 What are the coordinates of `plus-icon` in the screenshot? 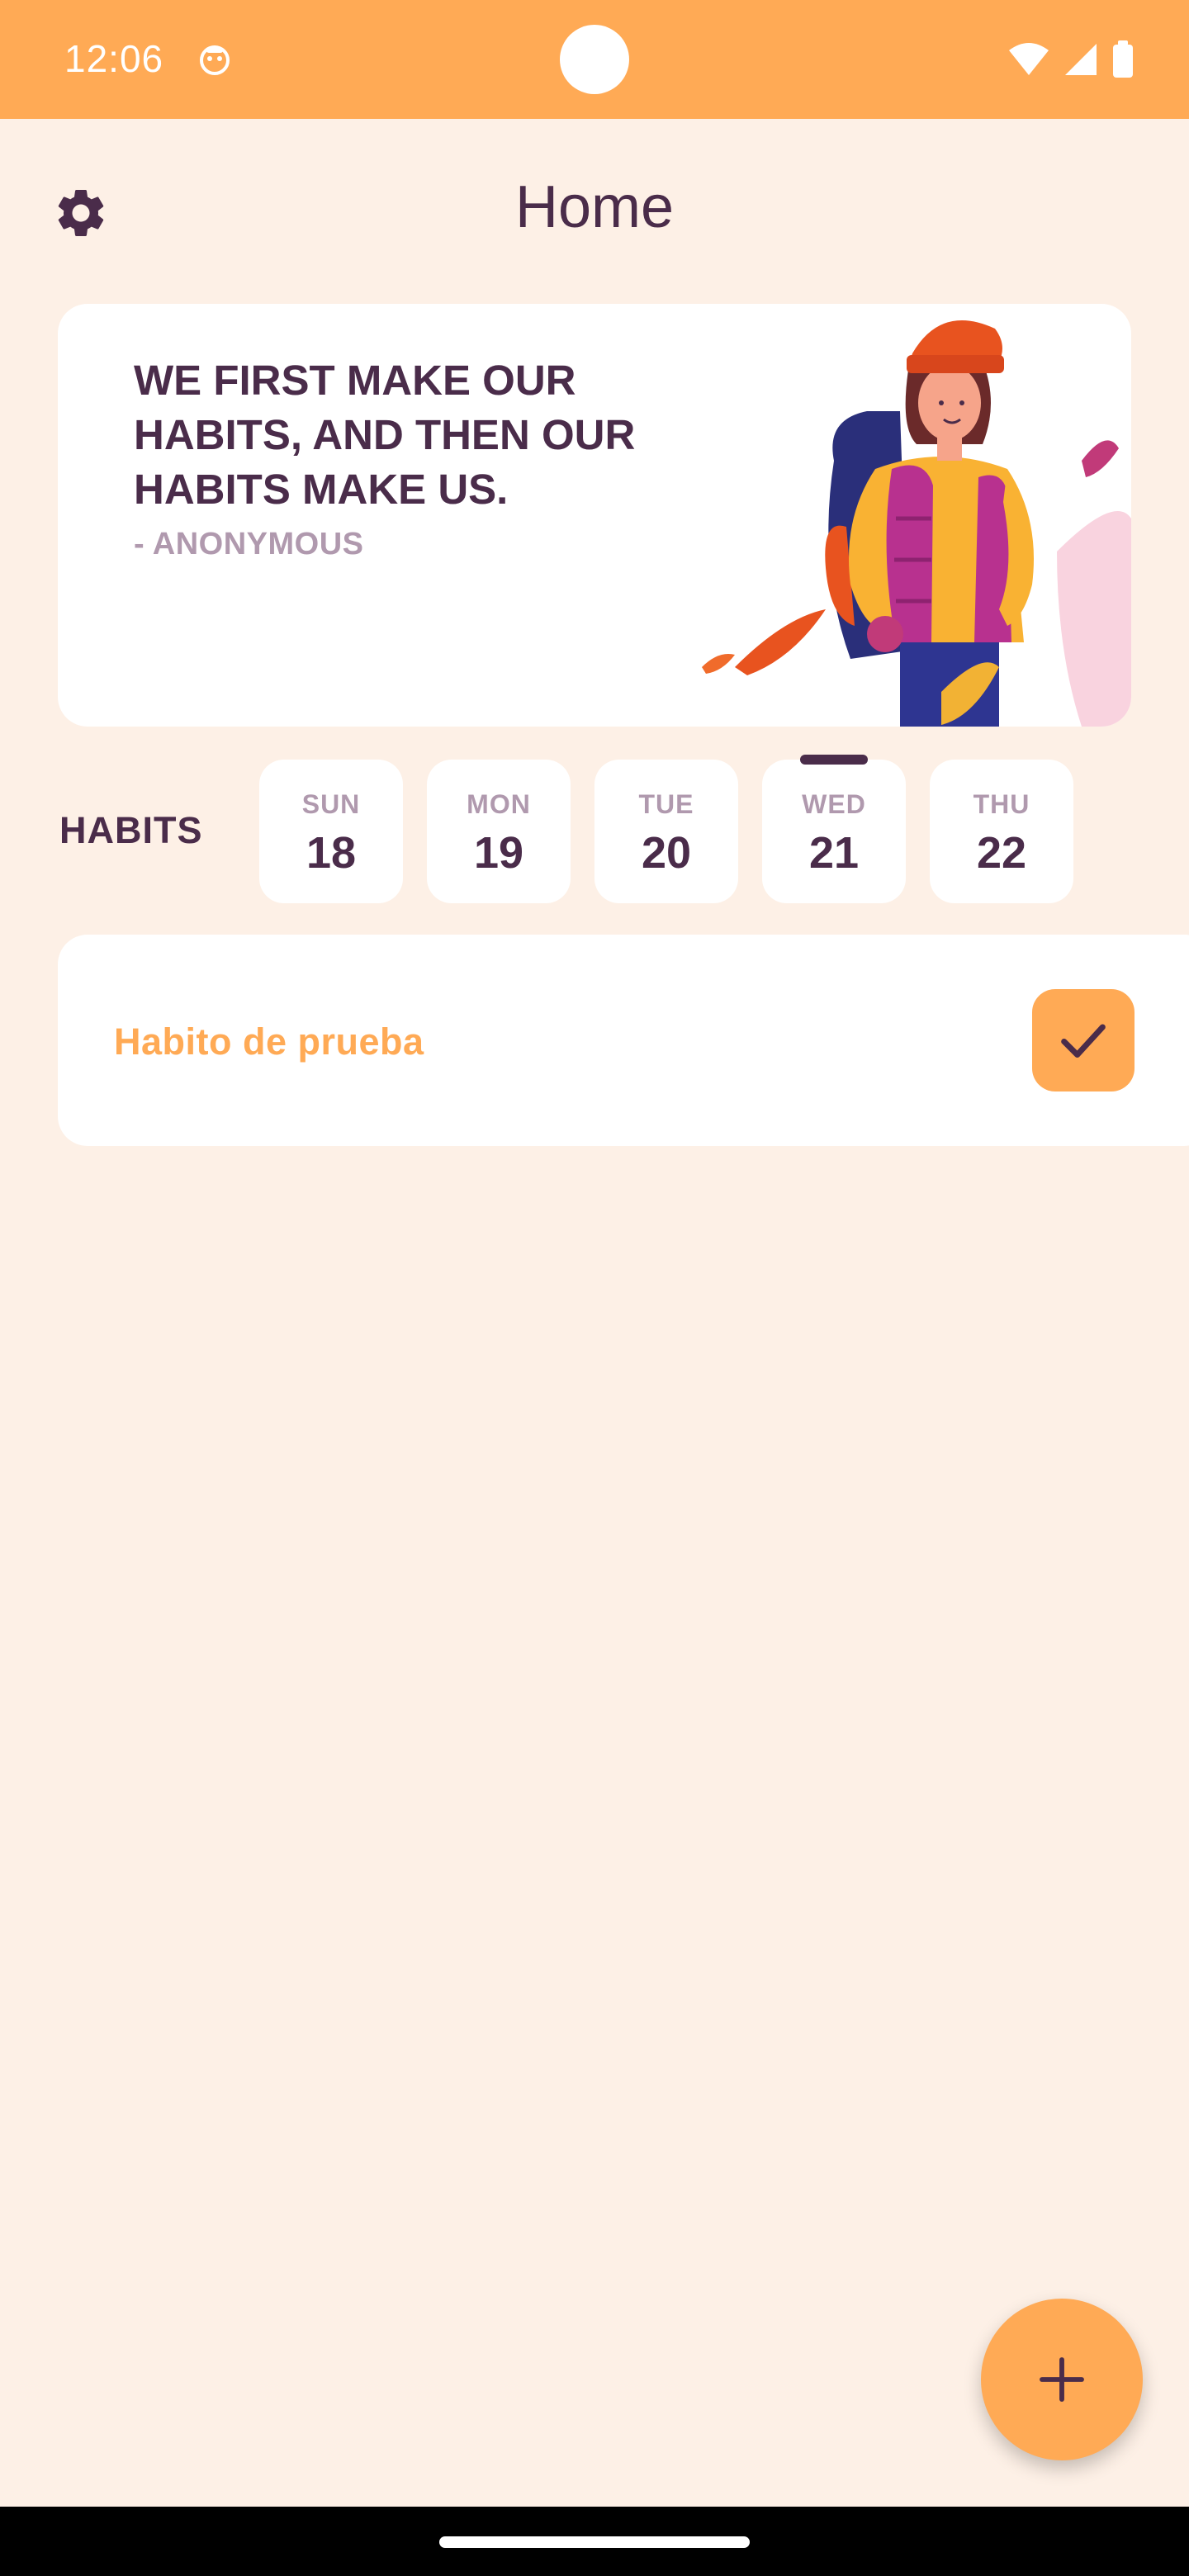 It's located at (1062, 2379).